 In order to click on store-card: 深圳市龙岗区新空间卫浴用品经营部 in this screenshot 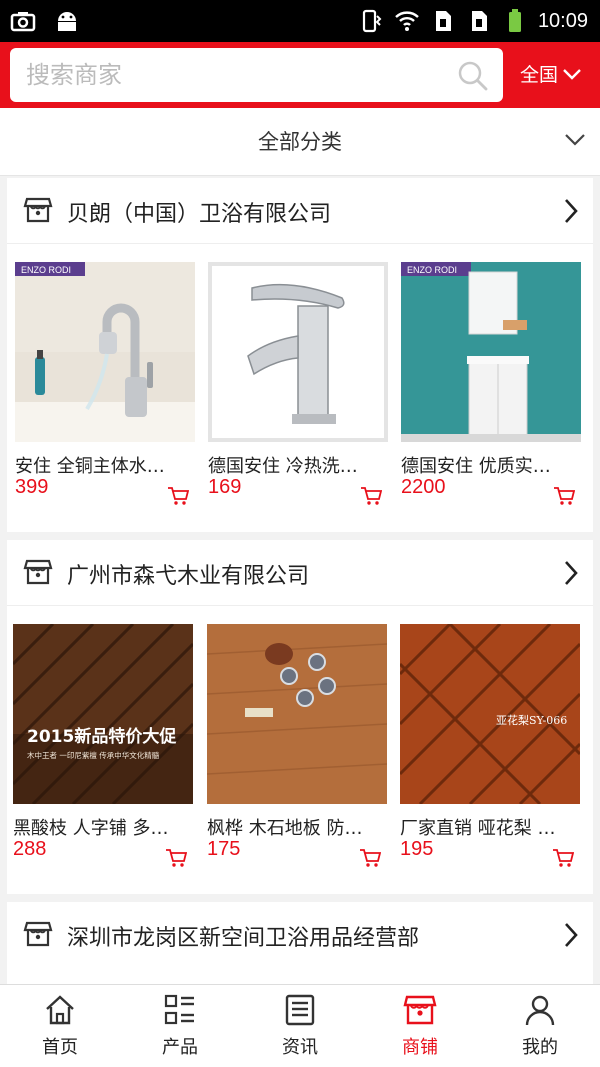, I will do `click(300, 943)`.